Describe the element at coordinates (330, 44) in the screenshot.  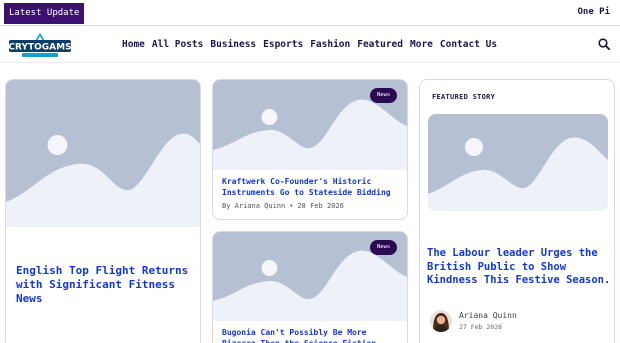
I see `nav-fashion: Fashion` at that location.